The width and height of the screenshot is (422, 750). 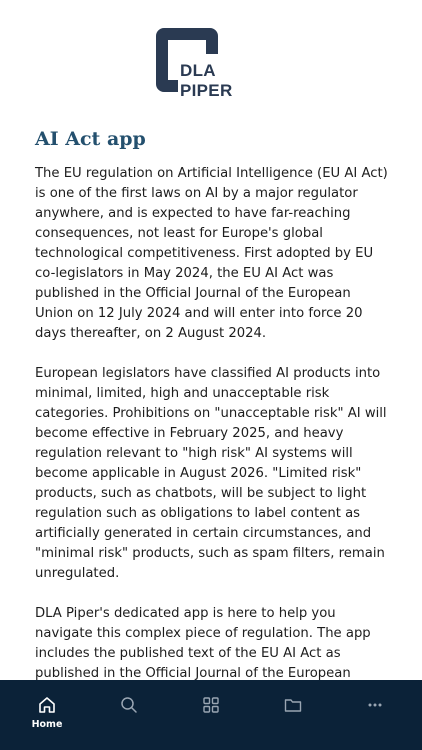 I want to click on grid-icon, so click(x=211, y=705).